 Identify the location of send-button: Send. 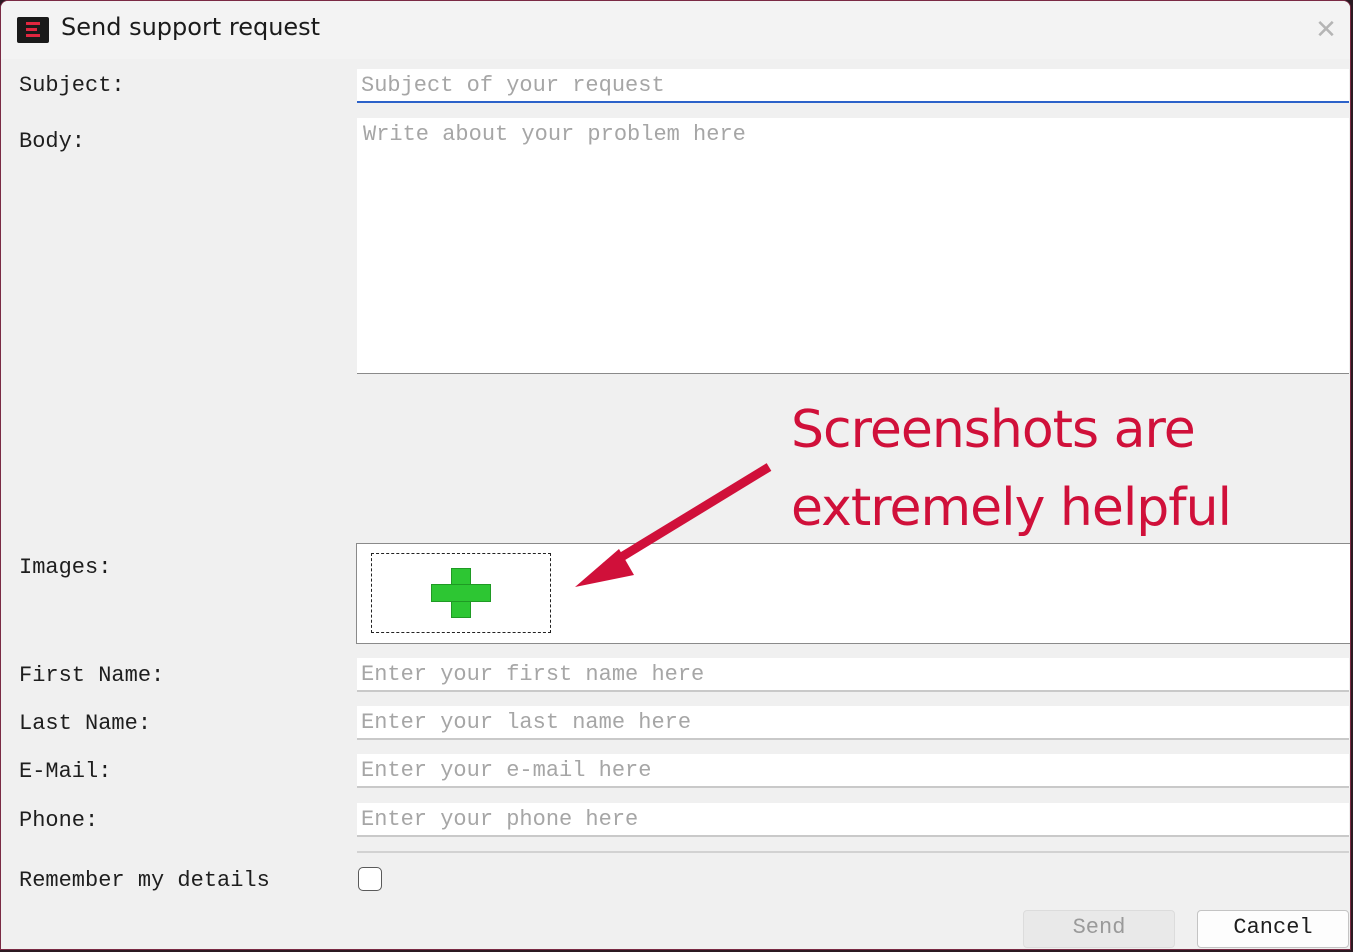
(1099, 929).